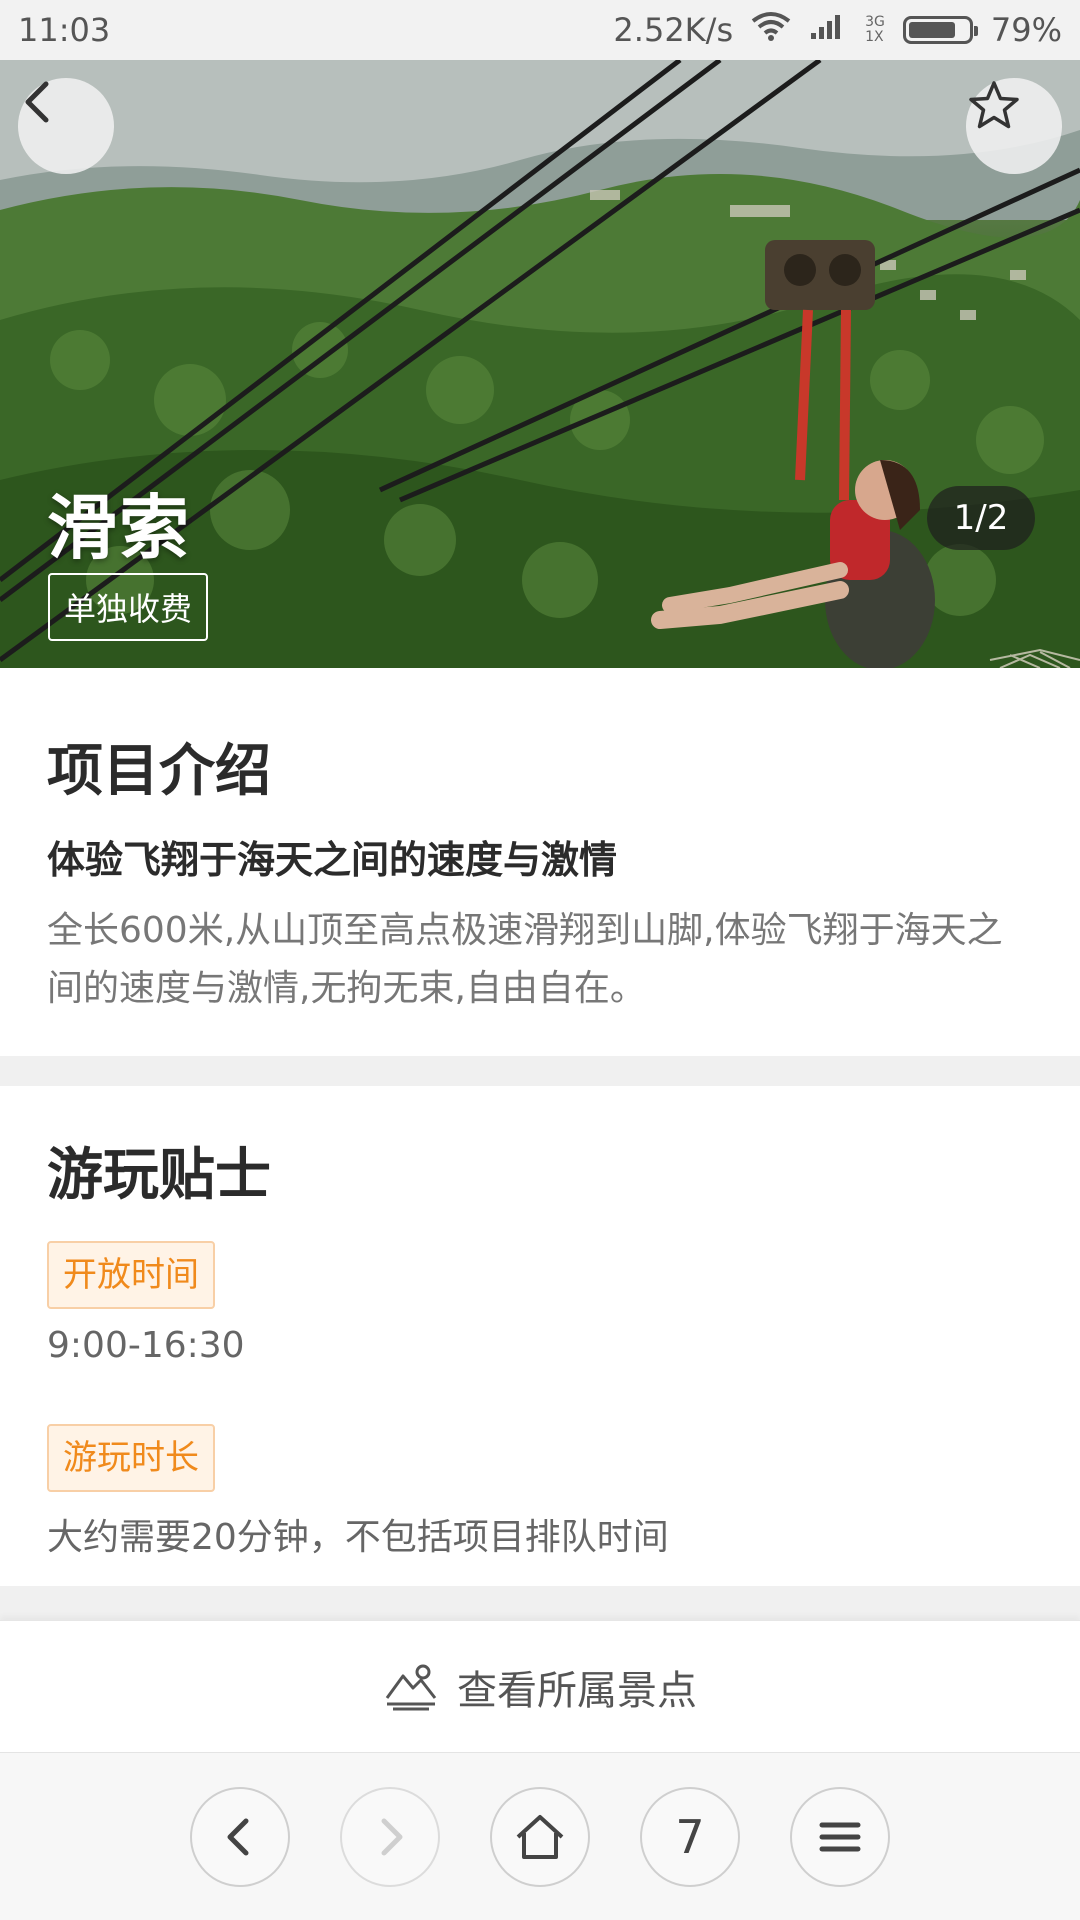  I want to click on fee-tag: 单独收费, so click(128, 607).